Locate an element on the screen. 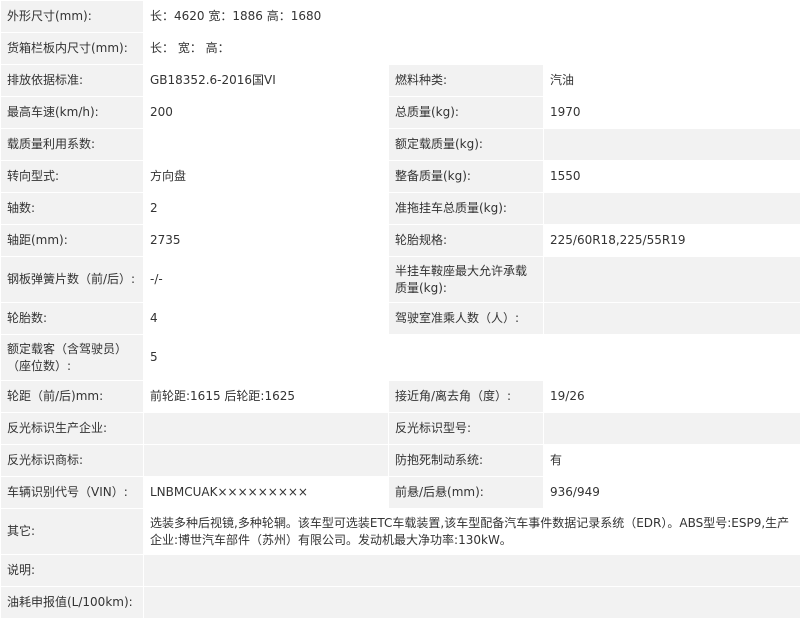 The width and height of the screenshot is (800, 619). table-row: 排放依据标准: GB18352.6-2016国VI 燃料种类: 汽油 is located at coordinates (400, 81).